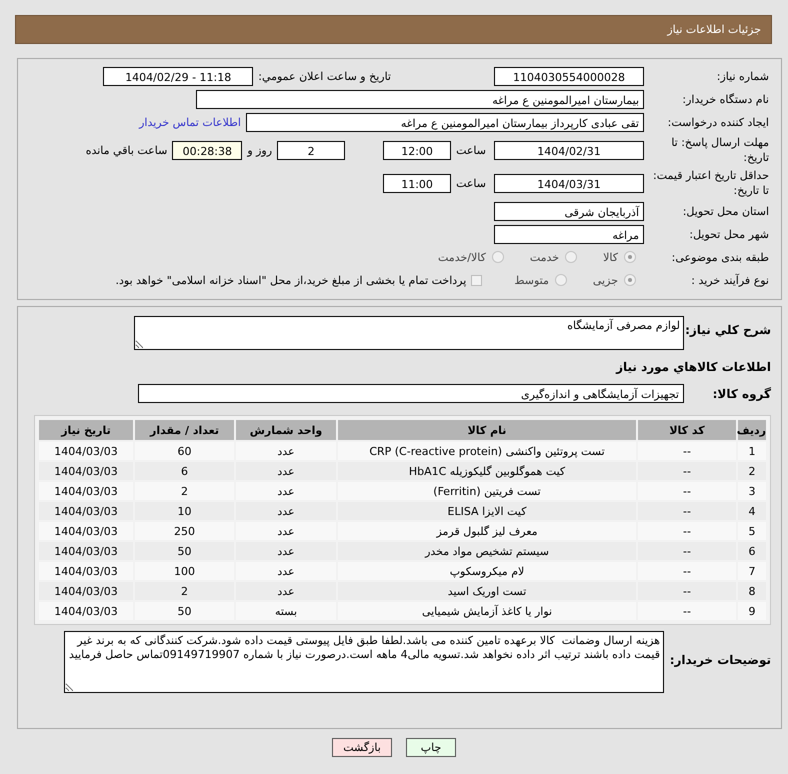 The width and height of the screenshot is (788, 774). What do you see at coordinates (743, 76) in the screenshot?
I see `field-label: شماره نیاز:` at bounding box center [743, 76].